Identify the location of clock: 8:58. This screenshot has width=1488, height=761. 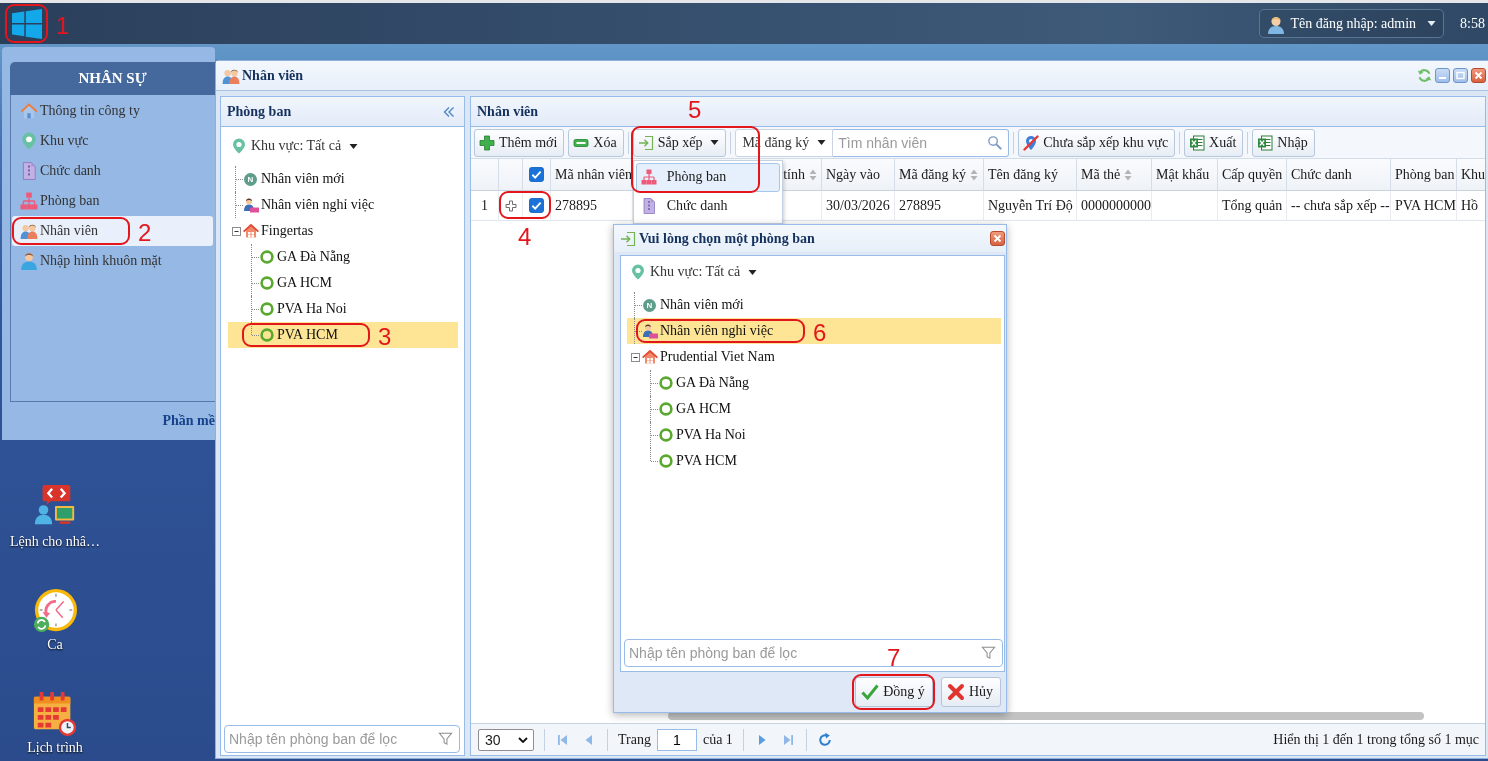
(1472, 23).